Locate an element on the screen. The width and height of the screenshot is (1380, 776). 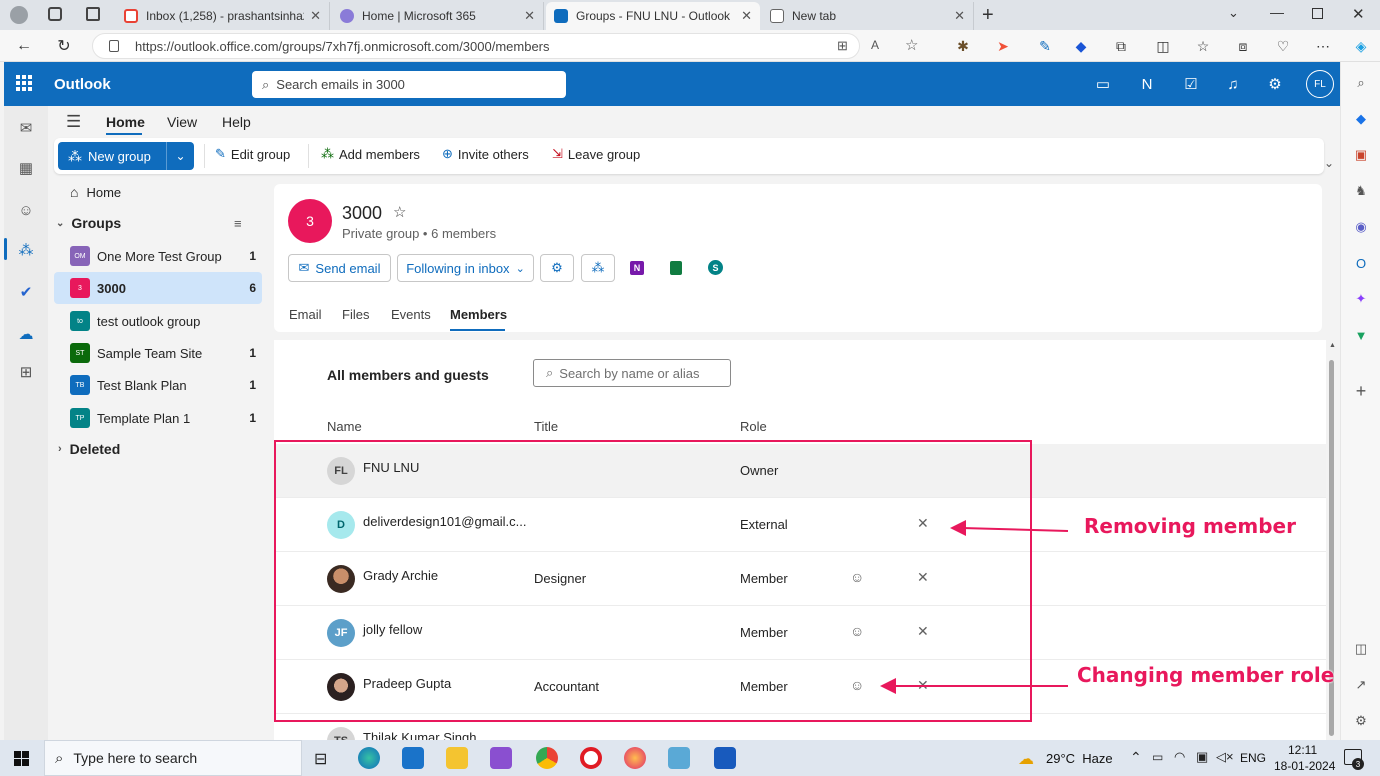
annotation-changing-role: Changing member role is located at coordinates (1206, 675).